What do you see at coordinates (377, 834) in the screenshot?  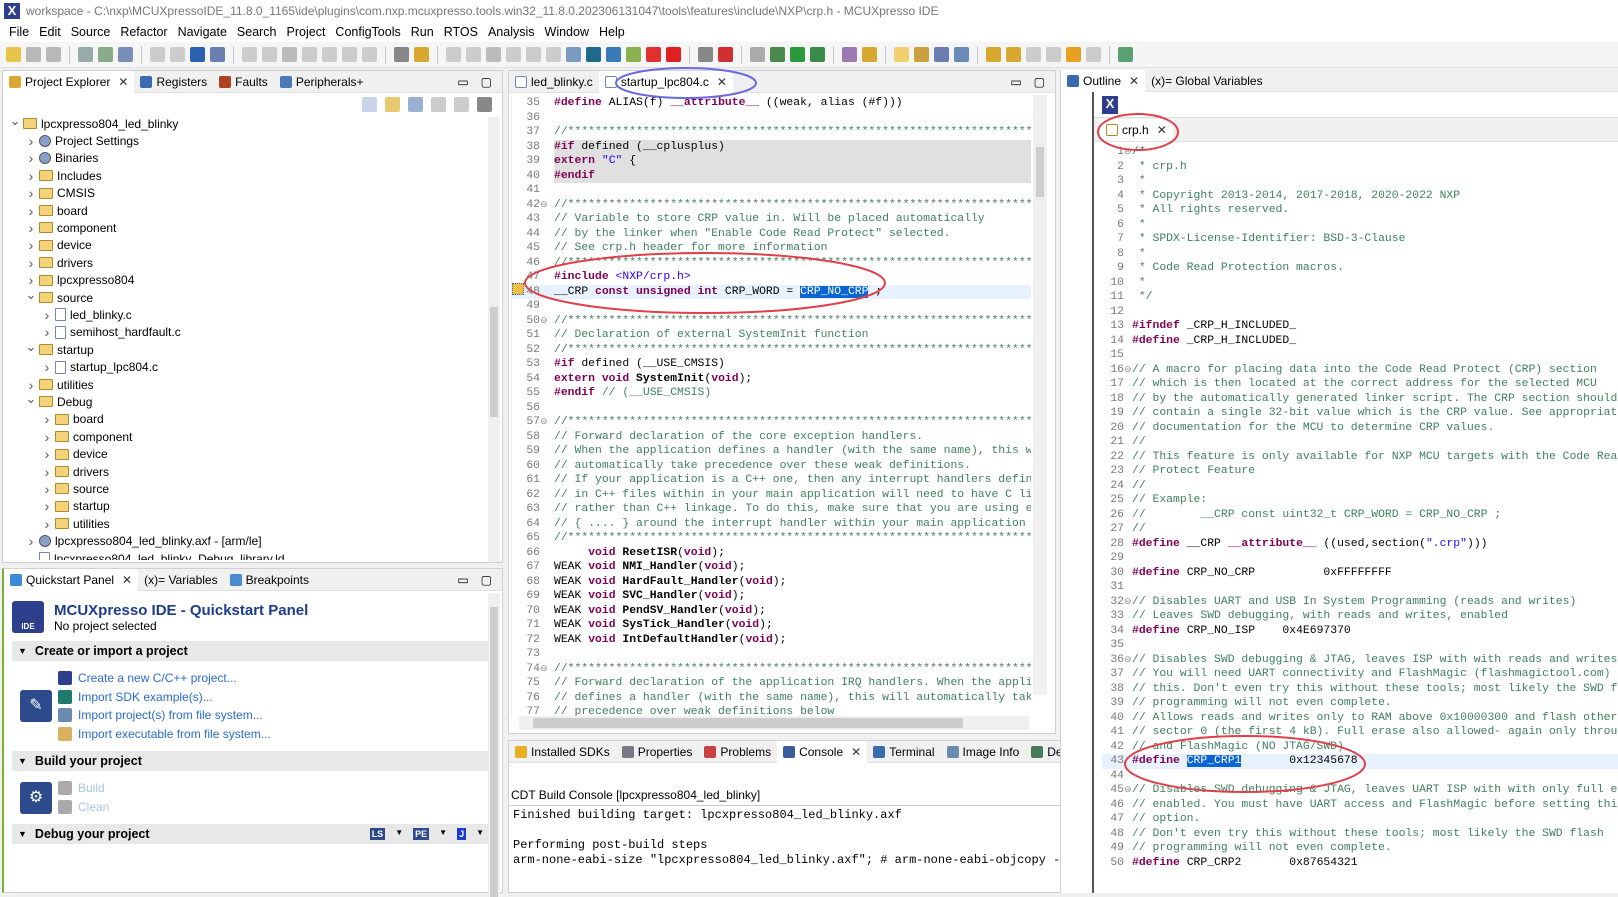 I see `debug-probe-ls-icon: LS` at bounding box center [377, 834].